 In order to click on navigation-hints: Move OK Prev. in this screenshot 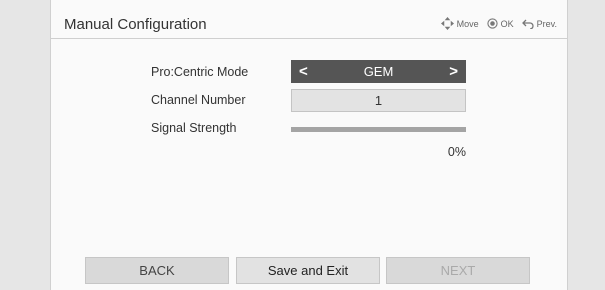, I will do `click(498, 23)`.